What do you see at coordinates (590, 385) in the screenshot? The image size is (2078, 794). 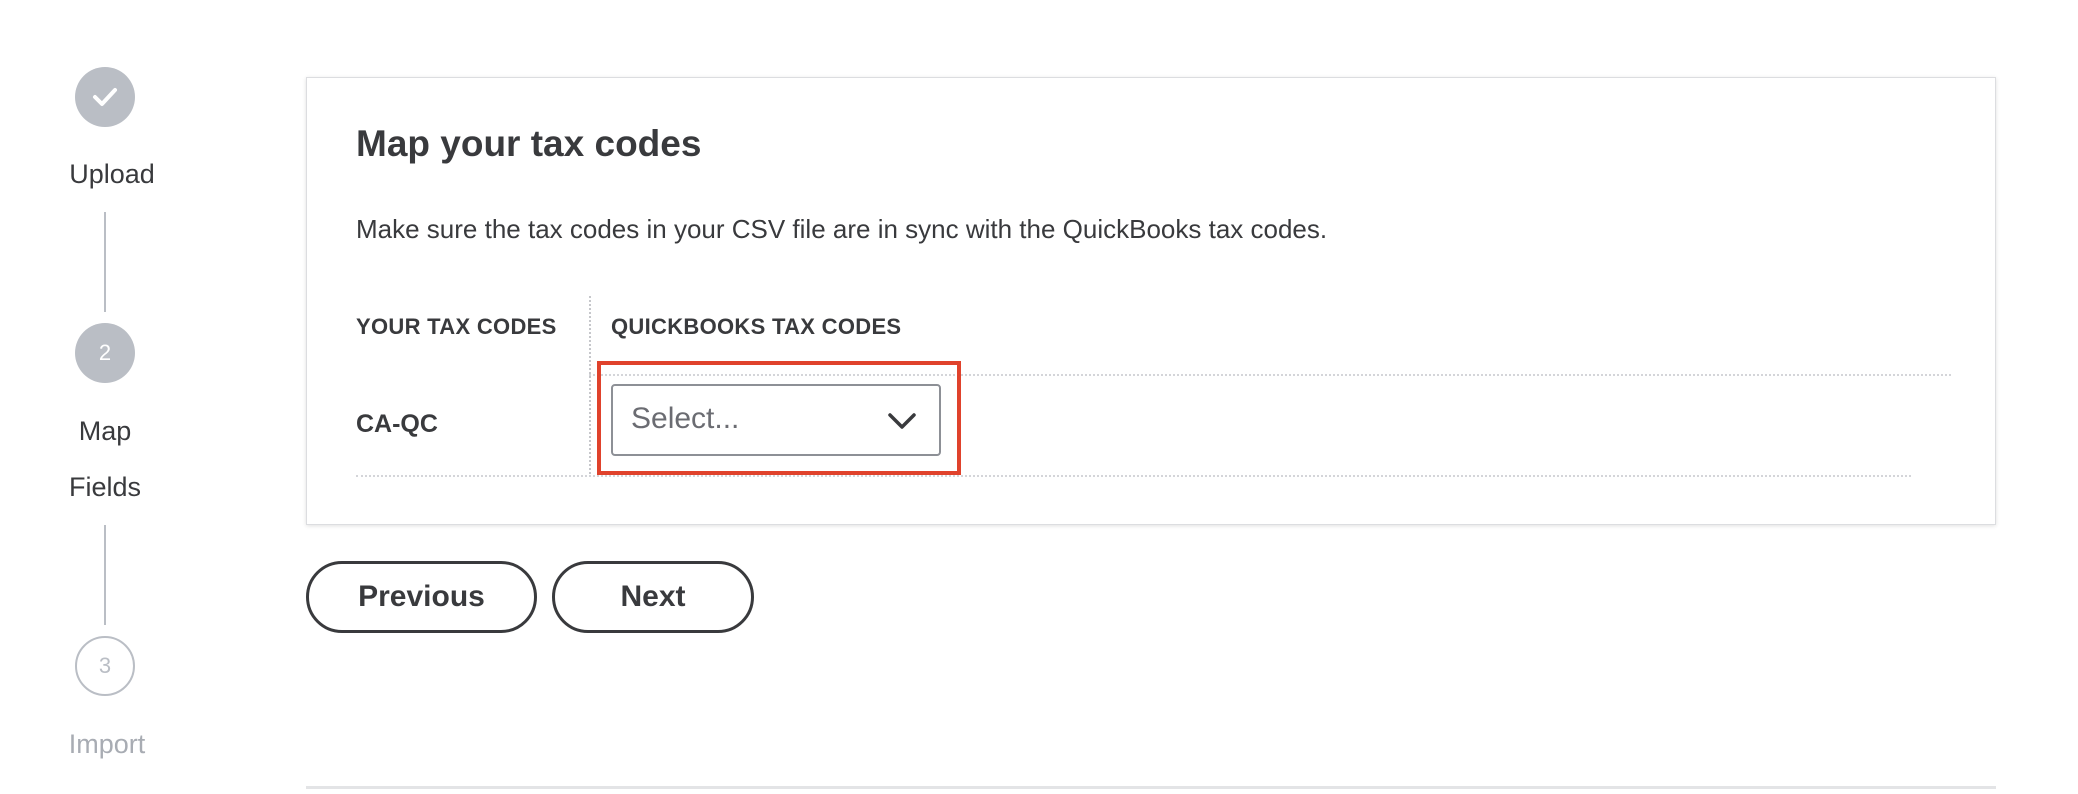 I see `column-divider` at bounding box center [590, 385].